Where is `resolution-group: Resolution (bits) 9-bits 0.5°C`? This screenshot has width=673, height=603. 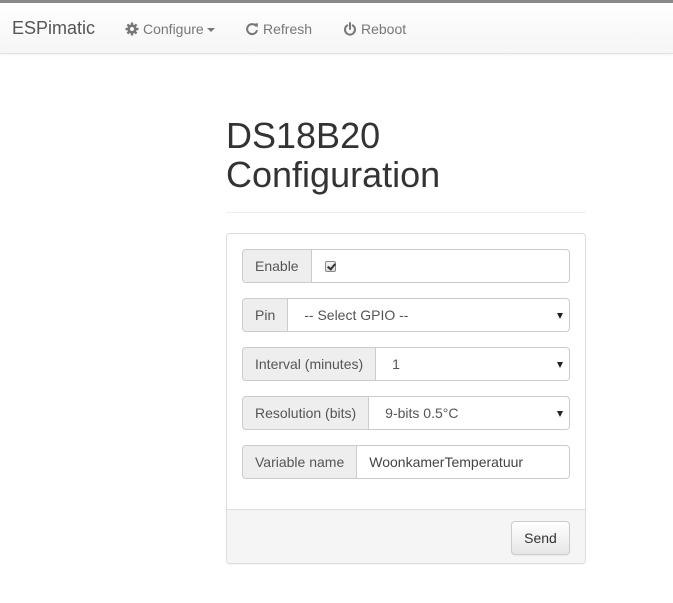 resolution-group: Resolution (bits) 9-bits 0.5°C is located at coordinates (406, 413).